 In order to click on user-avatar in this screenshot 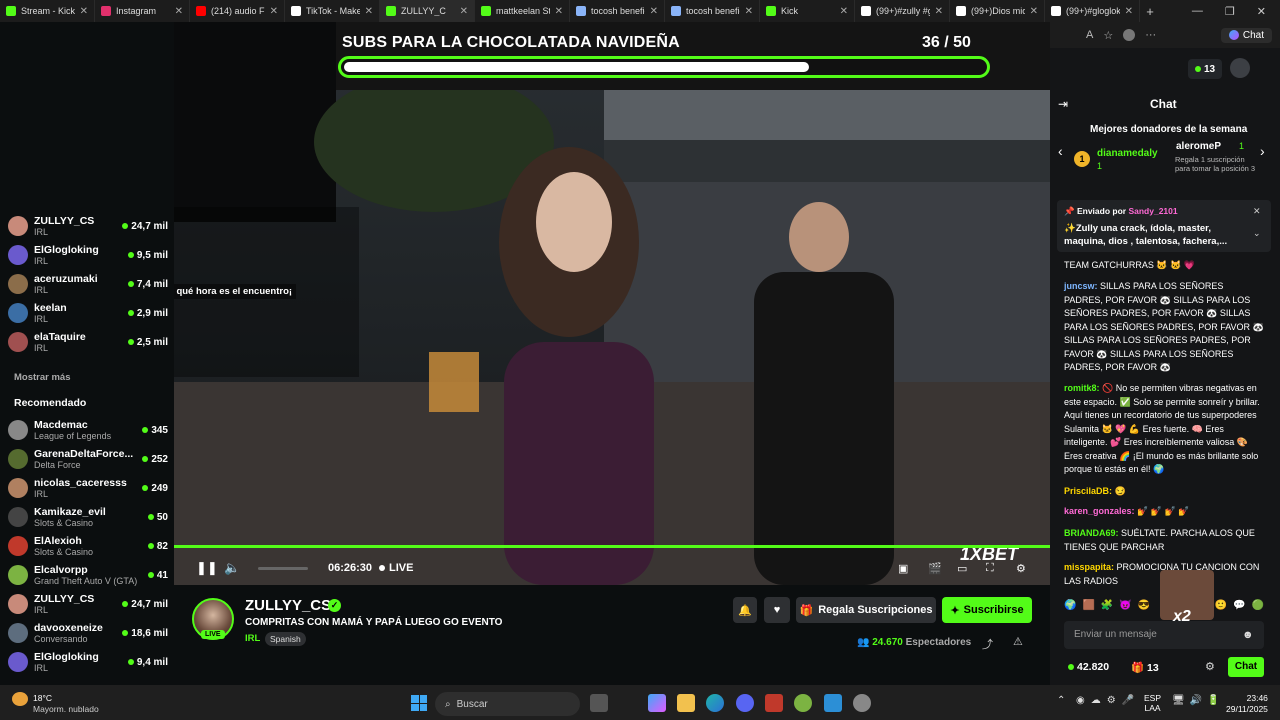, I will do `click(1240, 68)`.